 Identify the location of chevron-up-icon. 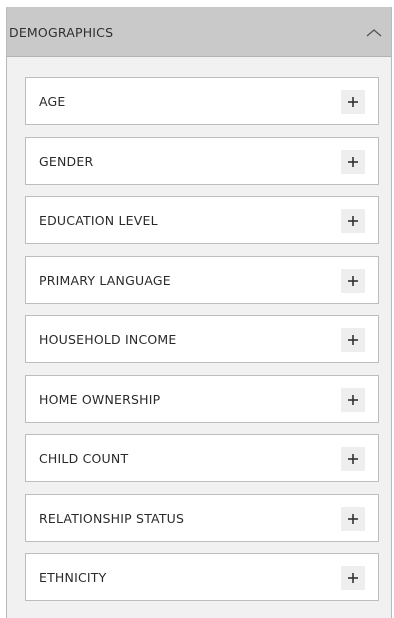
(374, 32).